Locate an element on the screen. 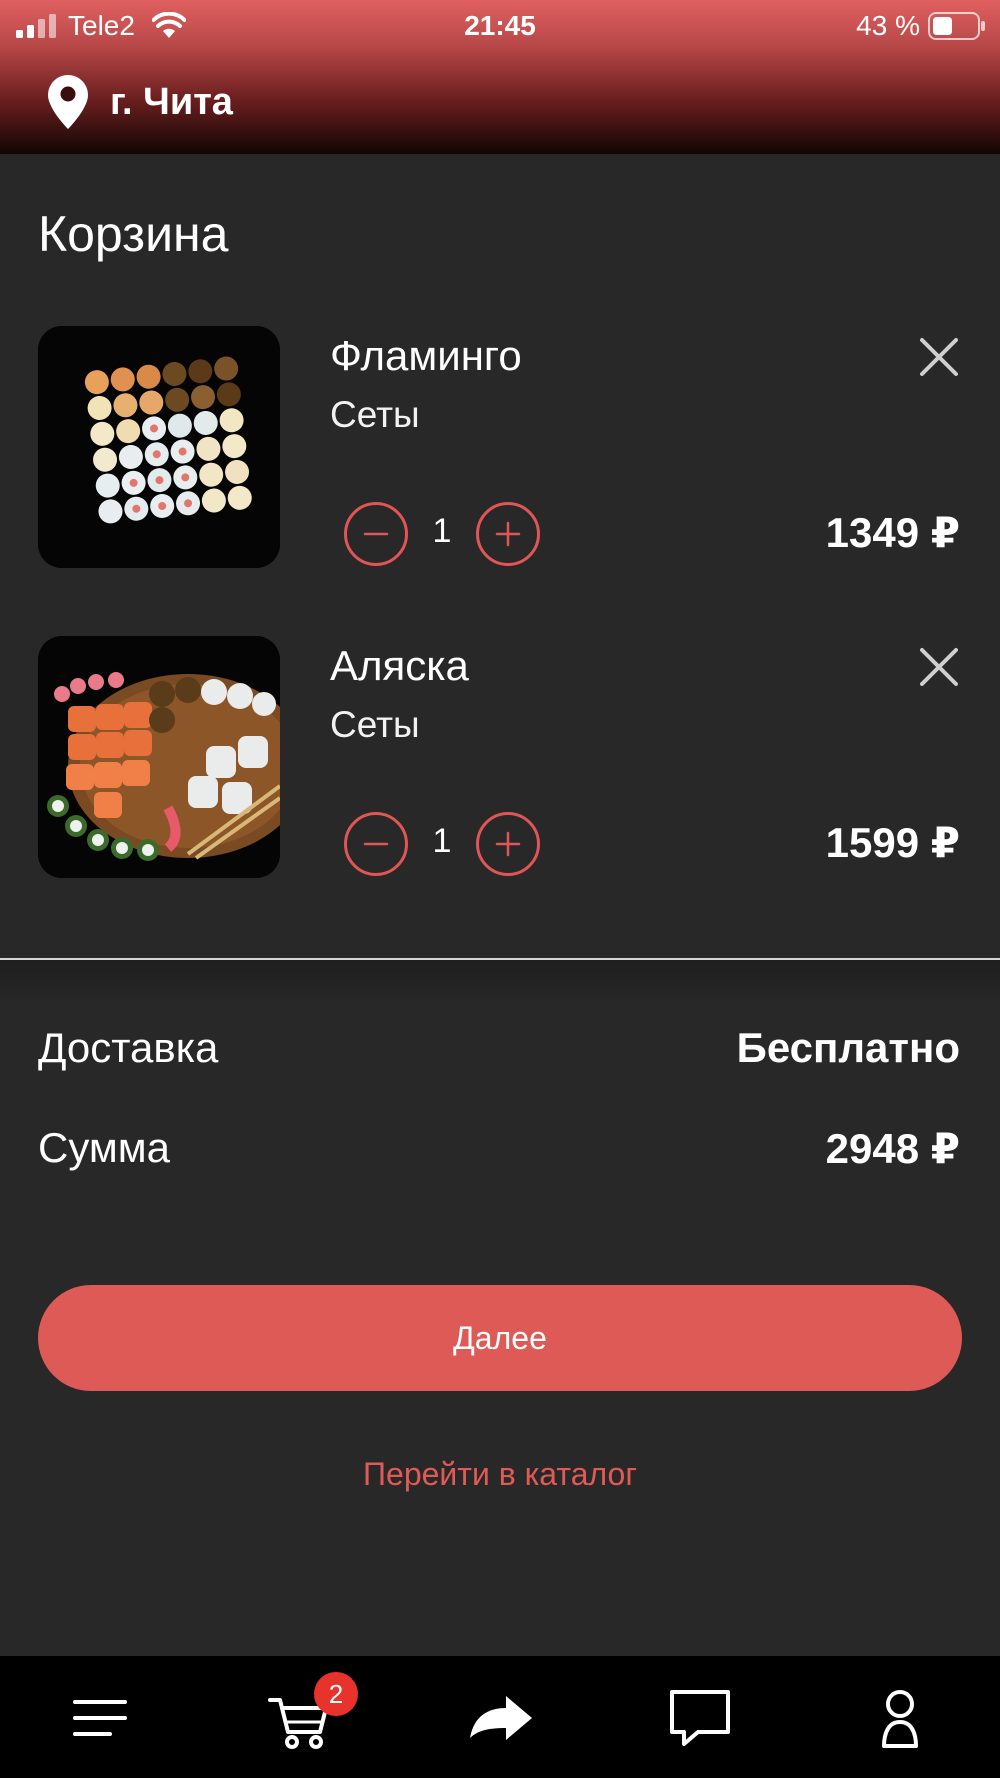 This screenshot has width=1000, height=1778. status-time: 21:45 is located at coordinates (500, 25).